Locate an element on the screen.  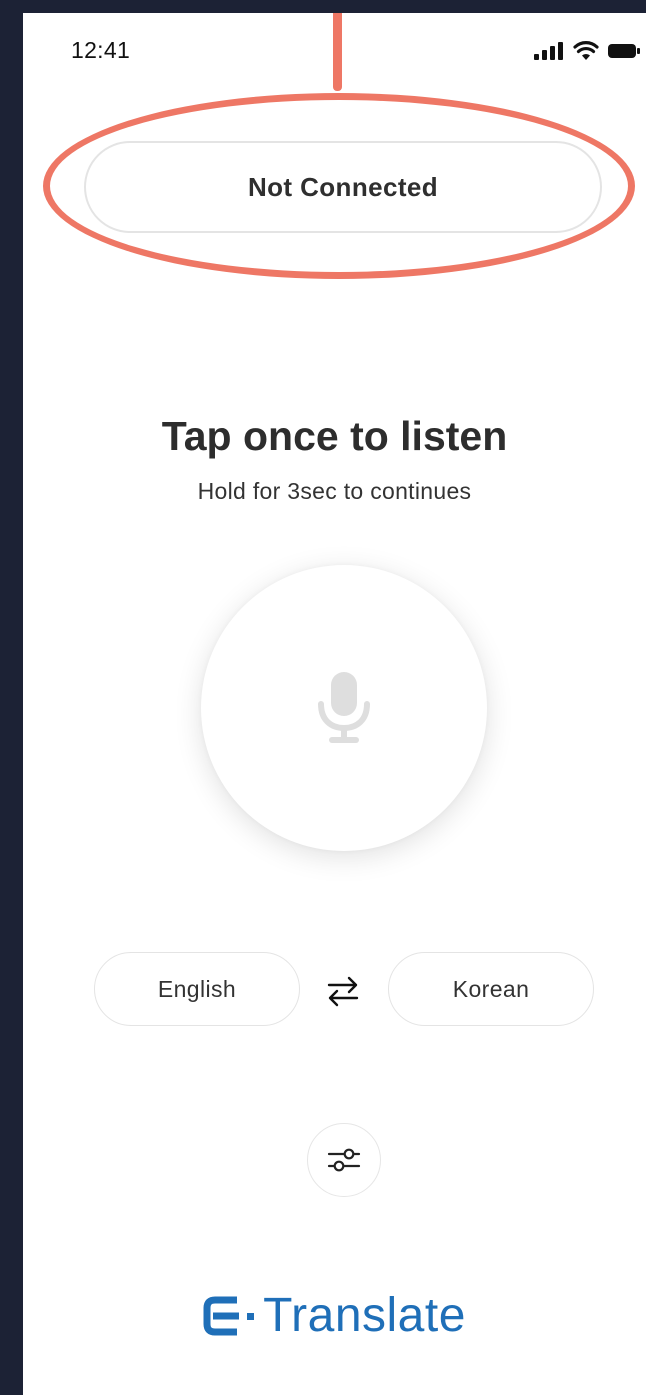
status-icons is located at coordinates (587, 51).